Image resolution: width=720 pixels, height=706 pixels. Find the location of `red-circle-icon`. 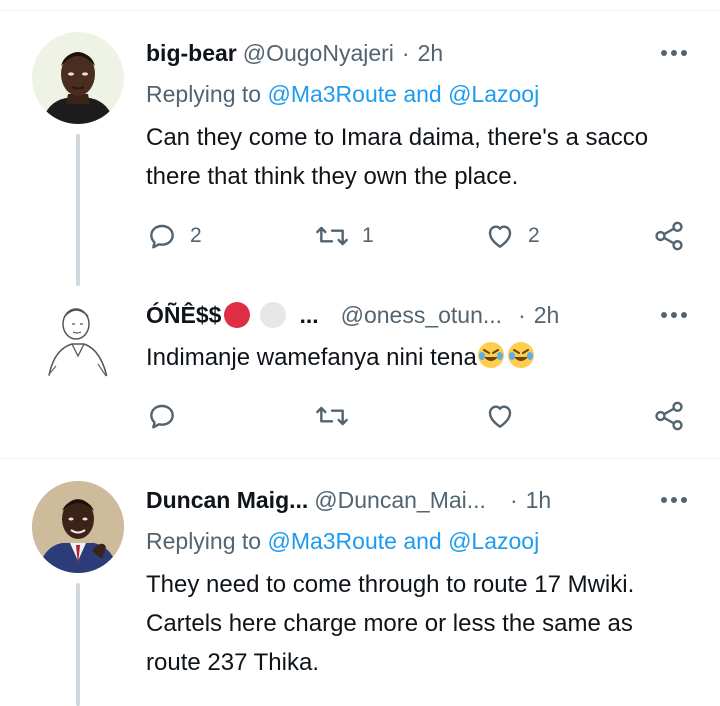

red-circle-icon is located at coordinates (237, 315).